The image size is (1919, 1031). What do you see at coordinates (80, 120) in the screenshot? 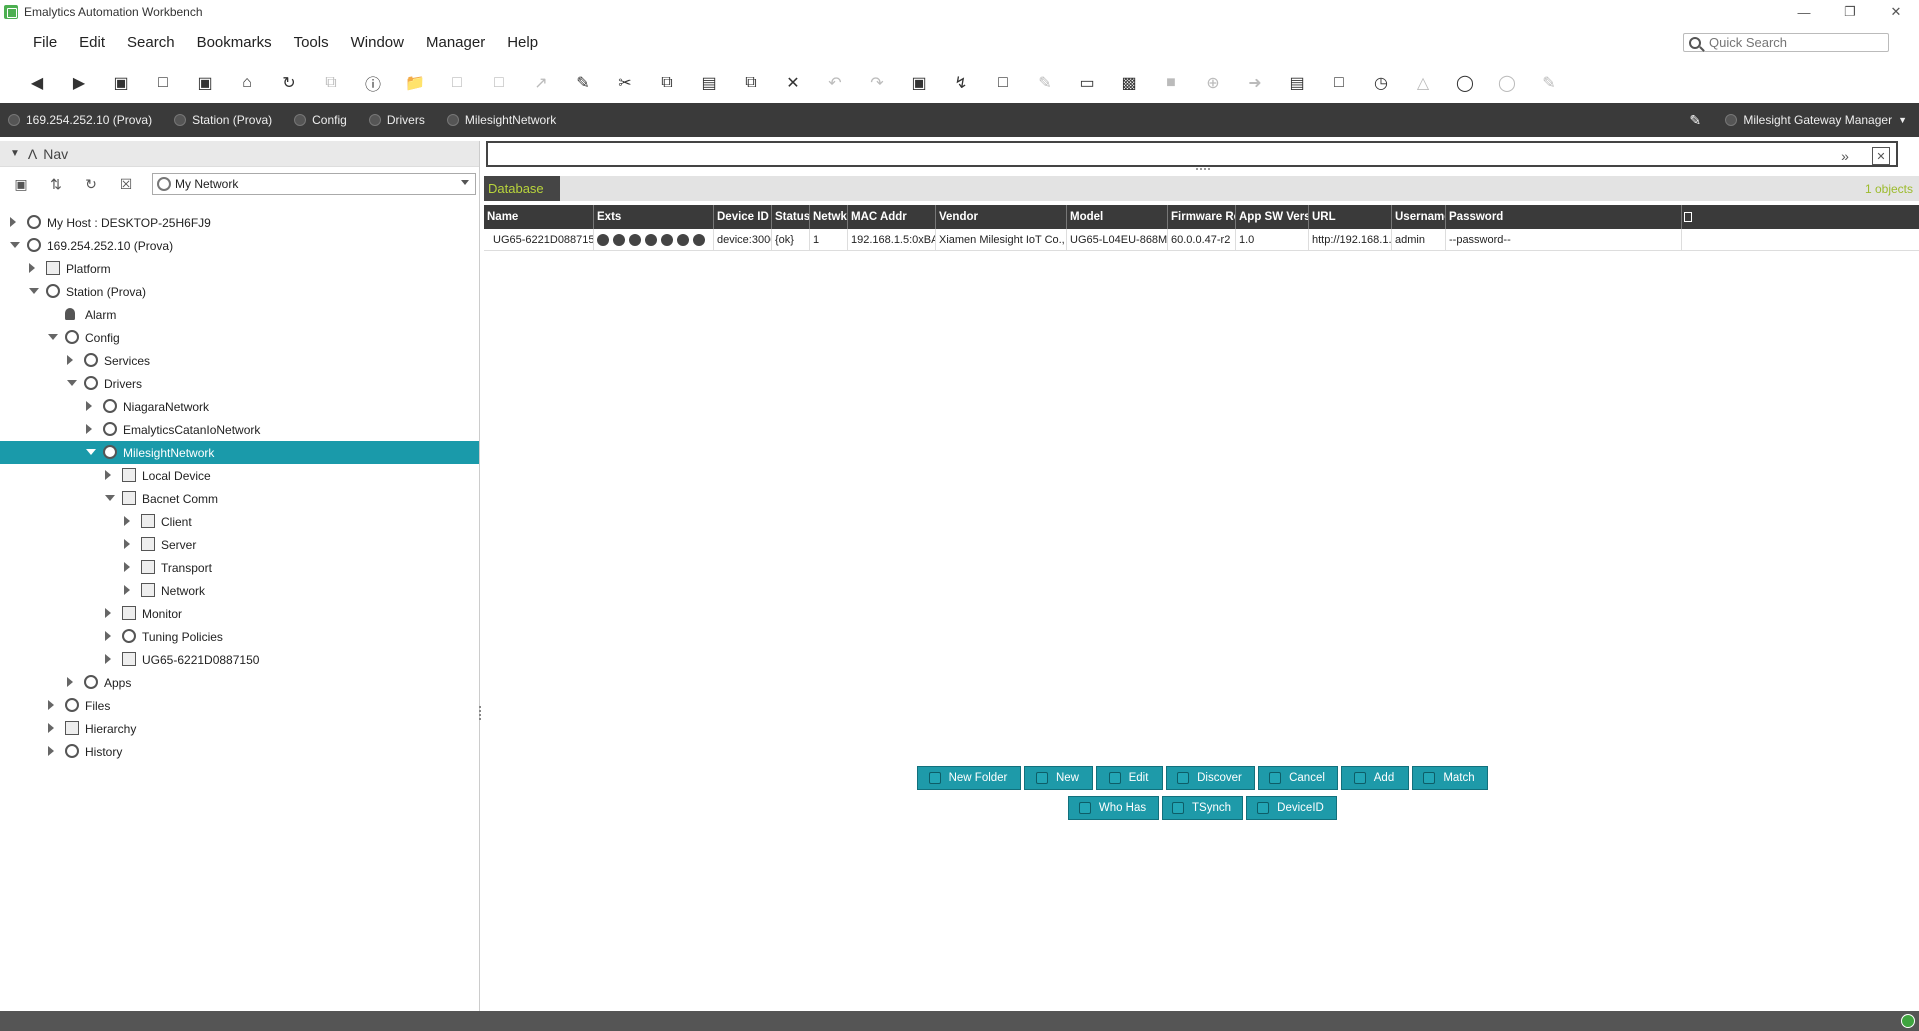
I see `crumb-host: 169.254.252.10 (Prova)` at bounding box center [80, 120].